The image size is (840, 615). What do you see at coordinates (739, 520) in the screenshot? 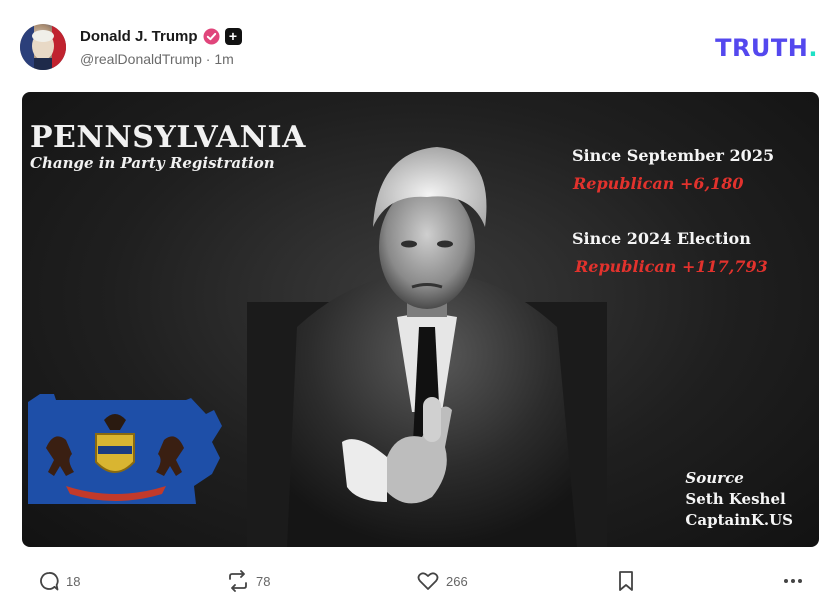
I see `source-line2: CaptainK.US` at bounding box center [739, 520].